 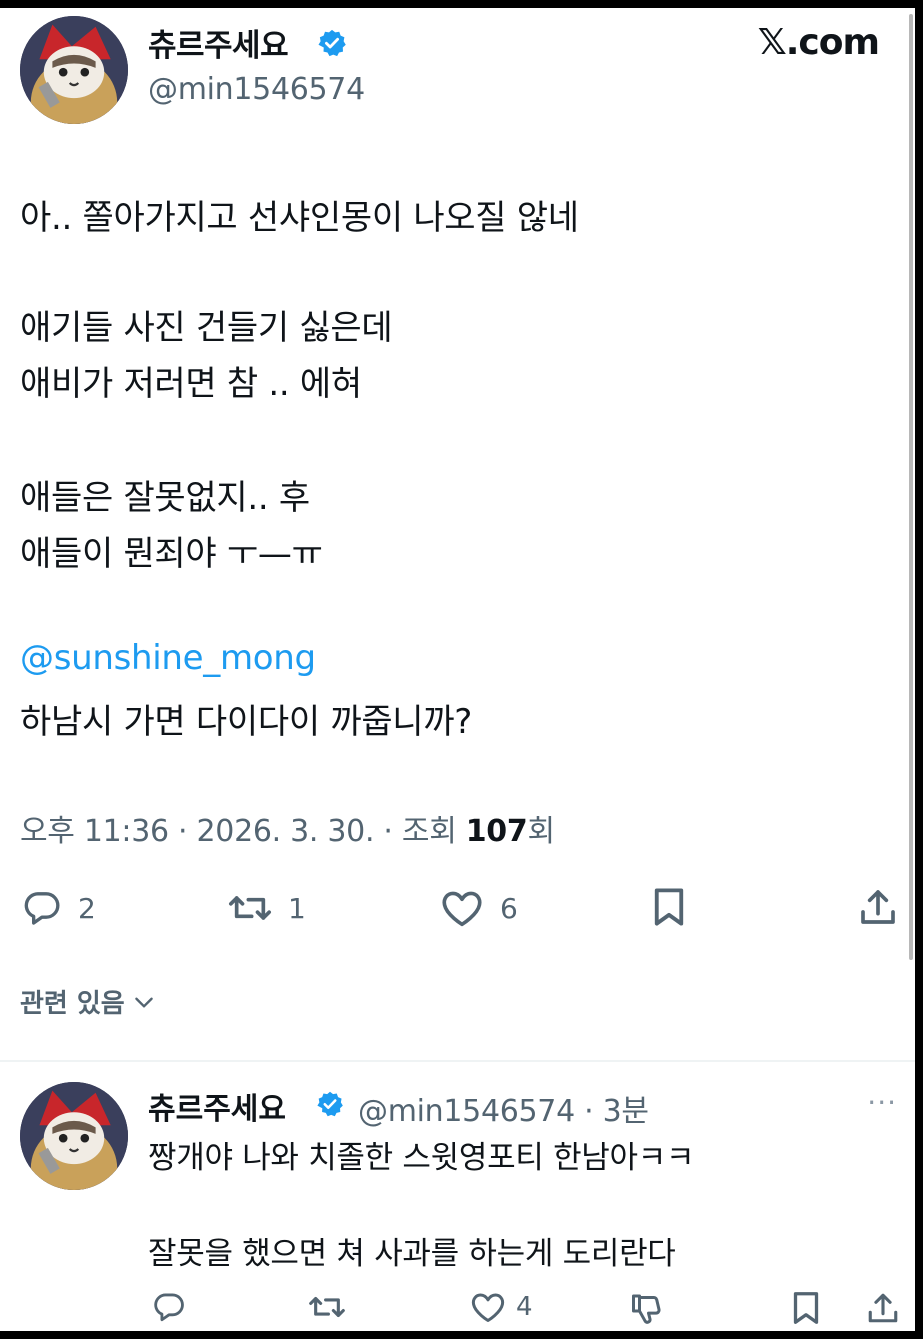 I want to click on like-count: 6, so click(x=509, y=908).